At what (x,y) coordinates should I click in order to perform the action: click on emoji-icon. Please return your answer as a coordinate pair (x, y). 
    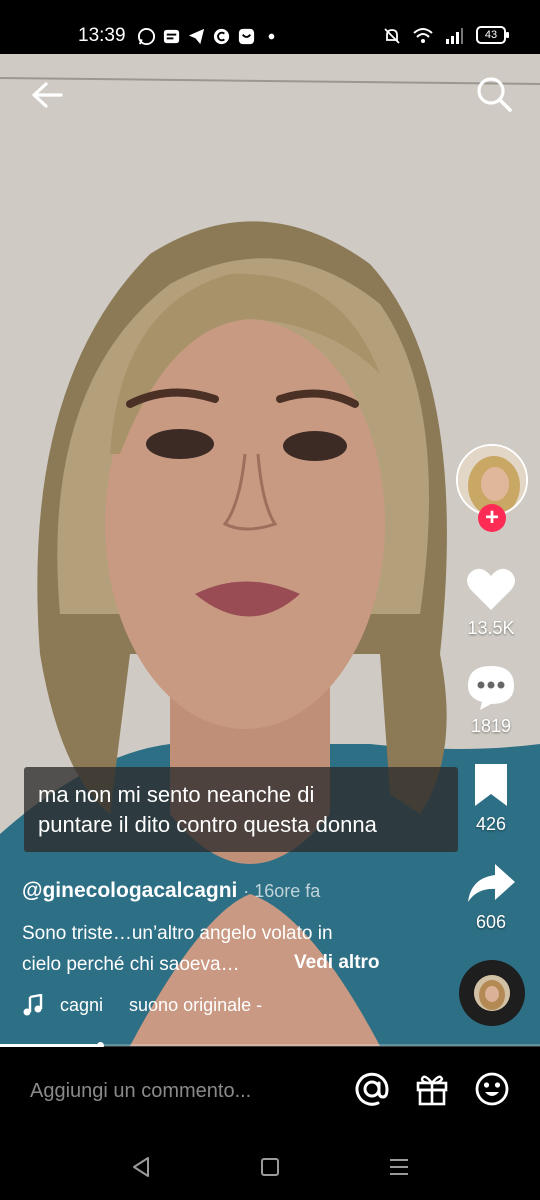
    Looking at the image, I should click on (492, 1089).